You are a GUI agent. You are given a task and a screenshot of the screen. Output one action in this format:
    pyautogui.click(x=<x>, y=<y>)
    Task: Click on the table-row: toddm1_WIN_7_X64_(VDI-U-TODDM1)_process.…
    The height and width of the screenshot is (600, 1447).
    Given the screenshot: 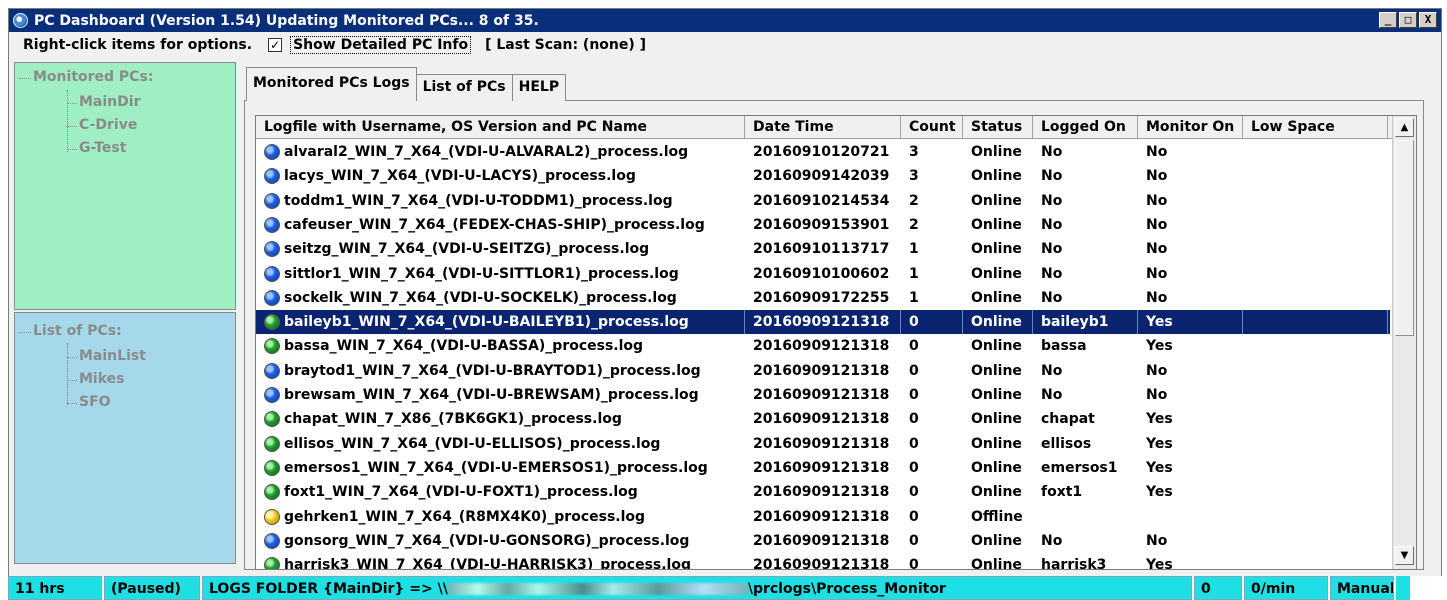 What is the action you would take?
    pyautogui.click(x=823, y=201)
    